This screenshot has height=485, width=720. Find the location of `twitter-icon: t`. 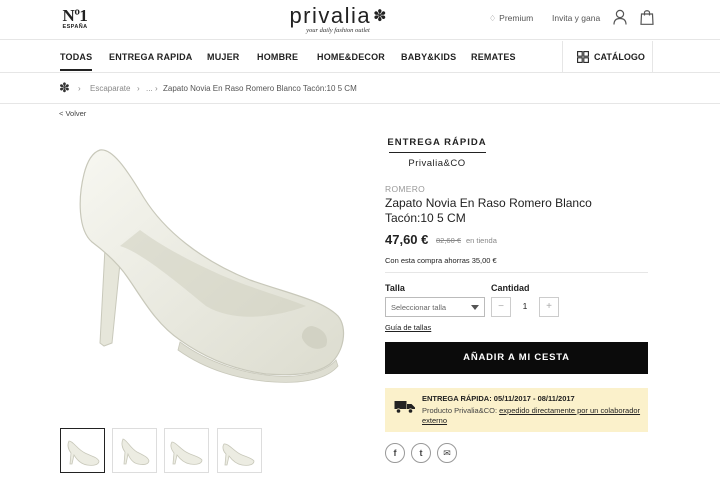

twitter-icon: t is located at coordinates (421, 453).